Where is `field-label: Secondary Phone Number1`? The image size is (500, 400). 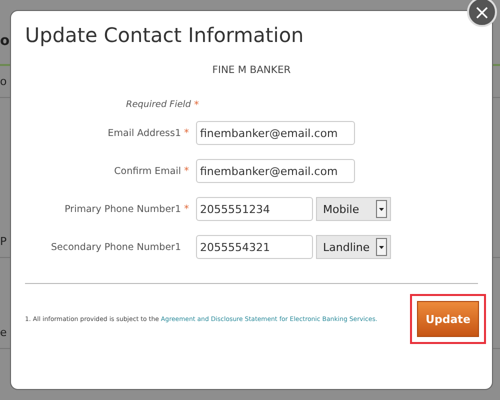 field-label: Secondary Phone Number1 is located at coordinates (116, 247).